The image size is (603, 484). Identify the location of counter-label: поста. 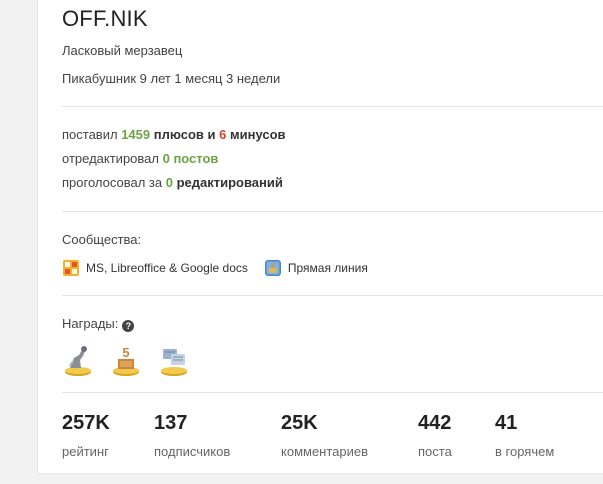
(435, 451).